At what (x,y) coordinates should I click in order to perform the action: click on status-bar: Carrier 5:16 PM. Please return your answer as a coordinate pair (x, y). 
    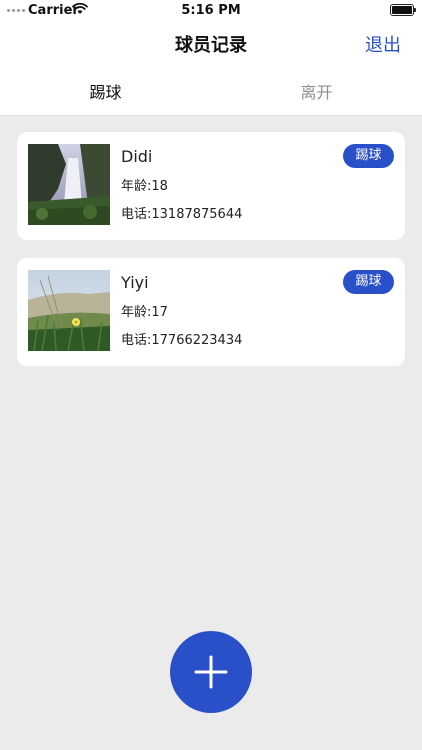
    Looking at the image, I should click on (211, 11).